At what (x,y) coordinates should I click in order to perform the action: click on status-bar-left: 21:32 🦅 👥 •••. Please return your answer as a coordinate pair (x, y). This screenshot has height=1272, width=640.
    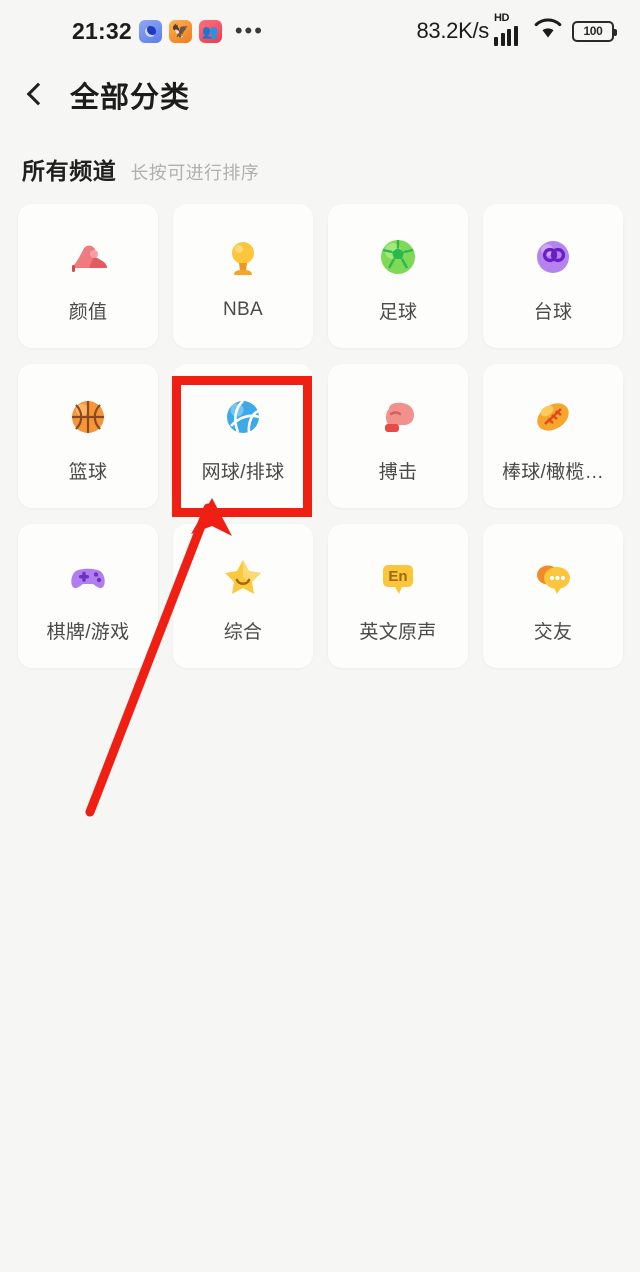
    Looking at the image, I should click on (168, 31).